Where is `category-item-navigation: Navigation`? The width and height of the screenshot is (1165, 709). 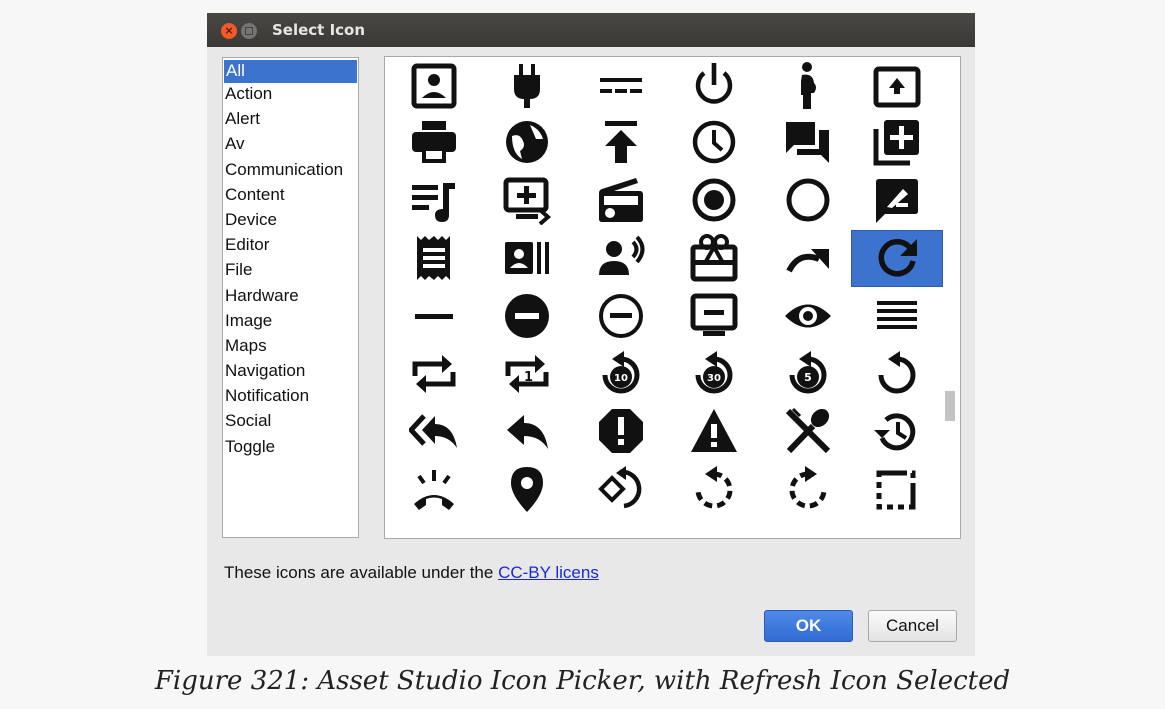
category-item-navigation: Navigation is located at coordinates (290, 372).